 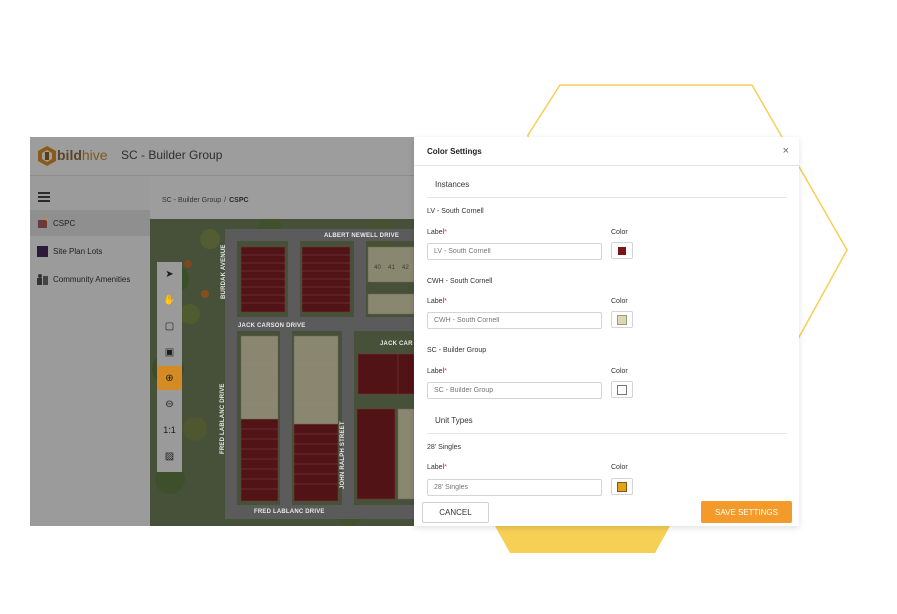 I want to click on image-icon: ▨, so click(x=169, y=456).